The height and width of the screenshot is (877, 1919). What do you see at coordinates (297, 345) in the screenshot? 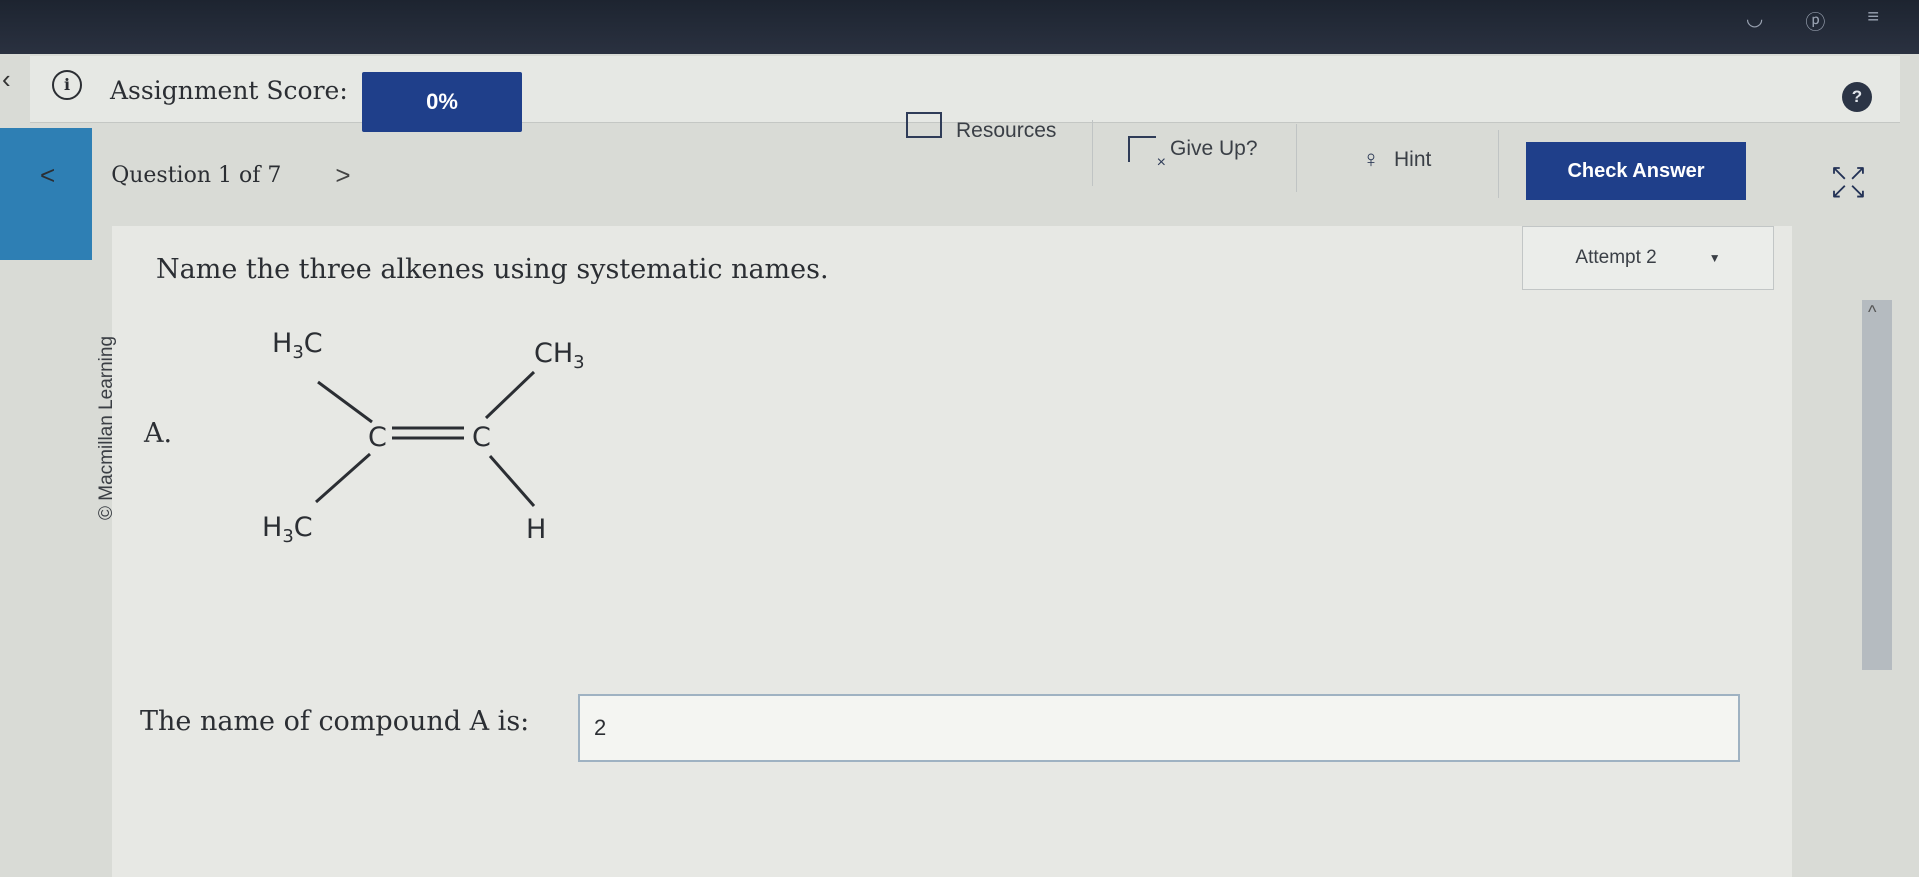
I see `atom-top-left: H3C` at bounding box center [297, 345].